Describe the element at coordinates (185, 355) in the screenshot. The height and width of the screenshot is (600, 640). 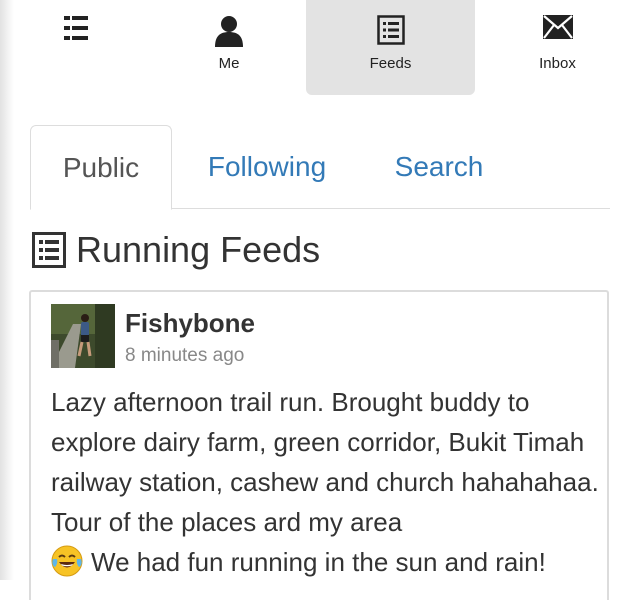
I see `post-timestamp: 8 minutes ago` at that location.